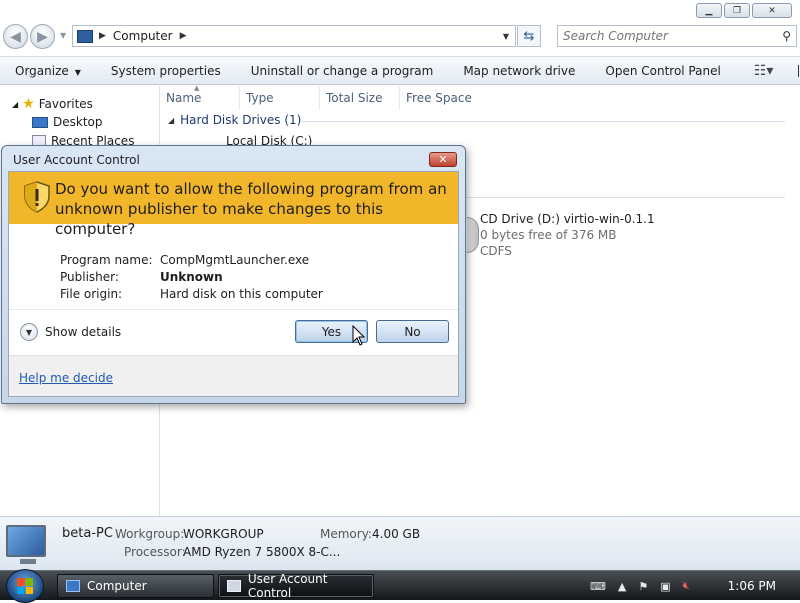 The width and height of the screenshot is (800, 603). Describe the element at coordinates (548, 235) in the screenshot. I see `cd-drive-free-space: 0 bytes free of 376 MB` at that location.